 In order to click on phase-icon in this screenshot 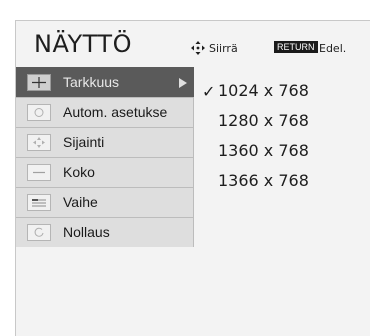, I will do `click(39, 202)`.